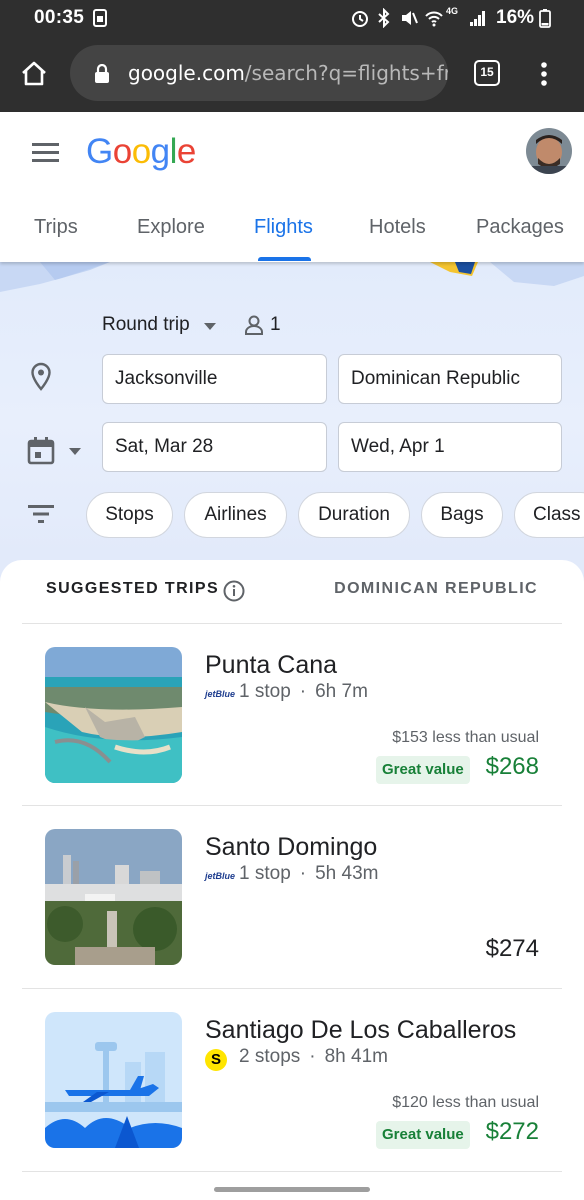 The height and width of the screenshot is (1200, 584). I want to click on trip-meta: 1 stop · 5h 43m, so click(309, 873).